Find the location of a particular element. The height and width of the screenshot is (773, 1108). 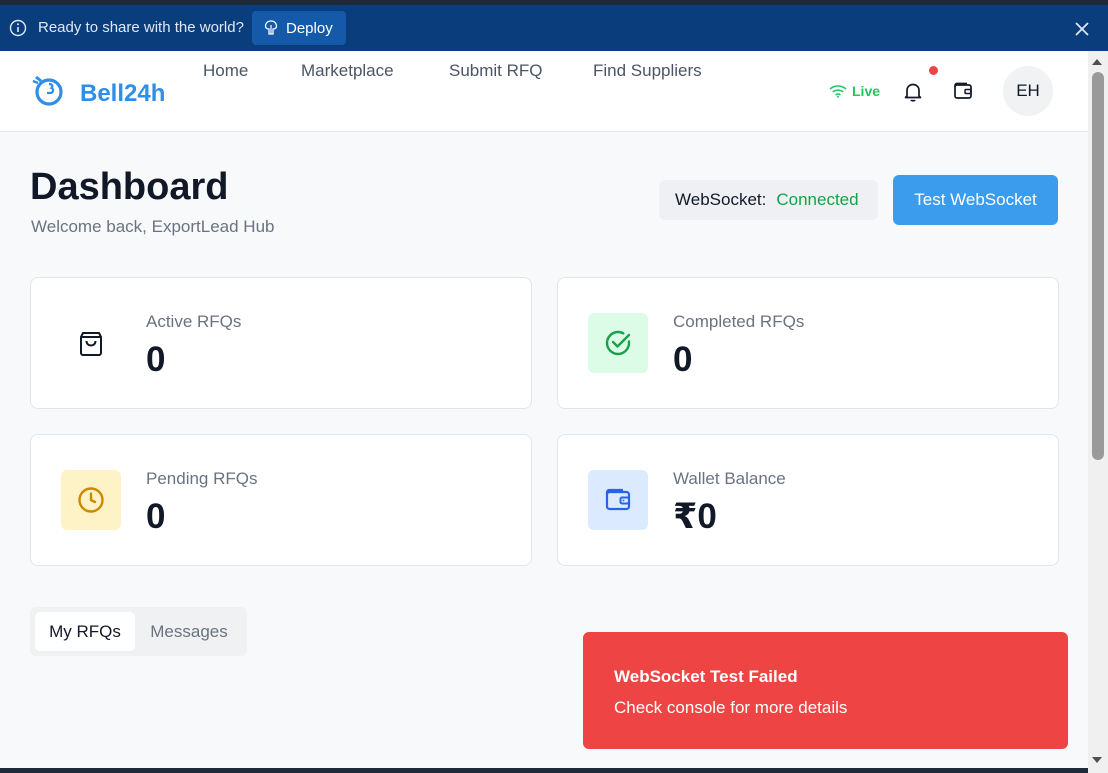

nav-link-home: Home is located at coordinates (225, 71).